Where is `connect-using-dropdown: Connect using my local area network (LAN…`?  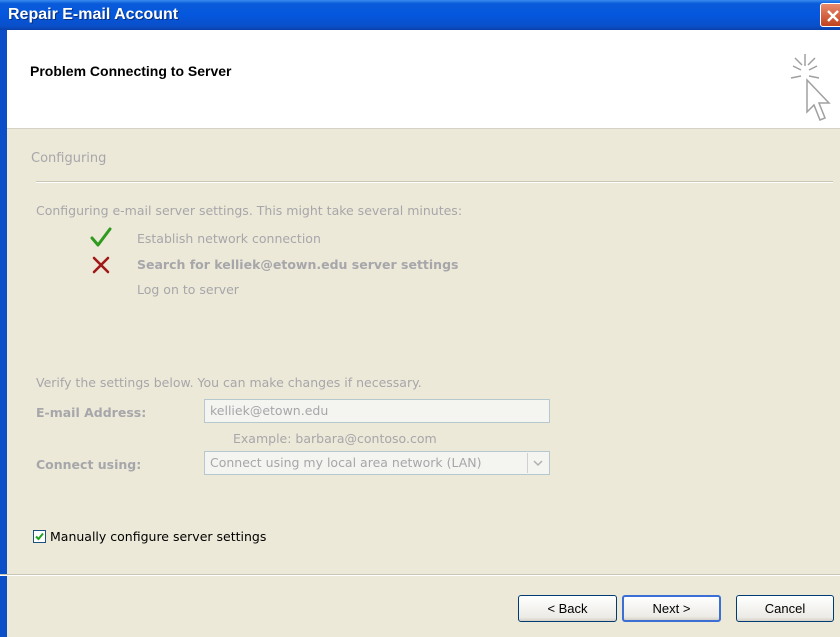 connect-using-dropdown: Connect using my local area network (LAN… is located at coordinates (377, 463).